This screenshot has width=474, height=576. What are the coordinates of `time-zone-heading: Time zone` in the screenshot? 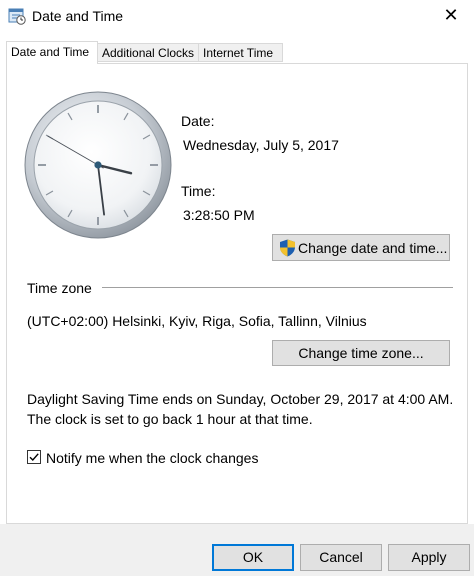 It's located at (59, 288).